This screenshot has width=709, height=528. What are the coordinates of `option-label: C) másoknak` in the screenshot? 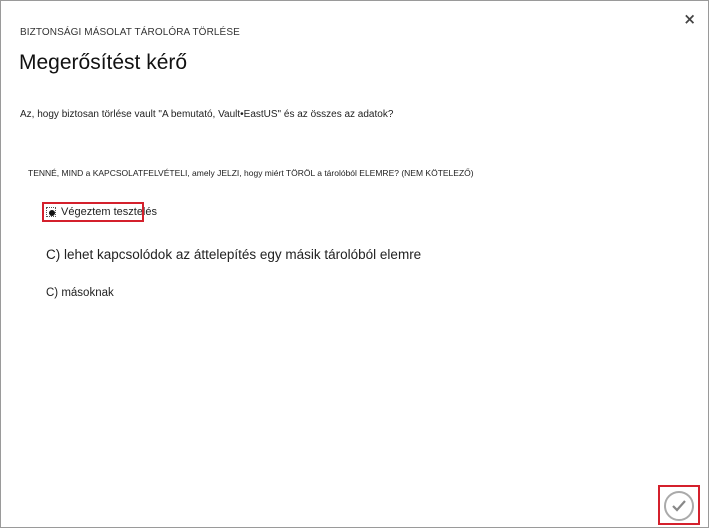 It's located at (80, 293).